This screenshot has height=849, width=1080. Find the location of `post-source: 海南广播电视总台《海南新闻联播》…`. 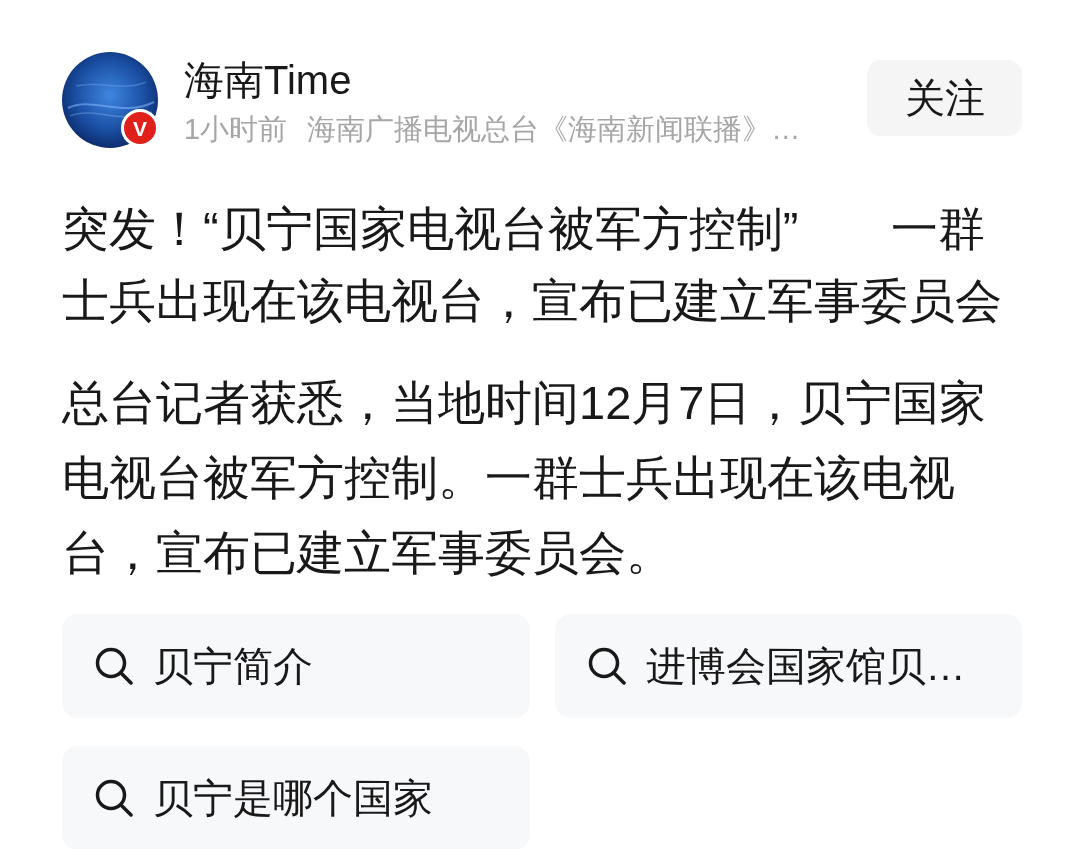

post-source: 海南广播电视总台《海南新闻联播》… is located at coordinates (554, 129).